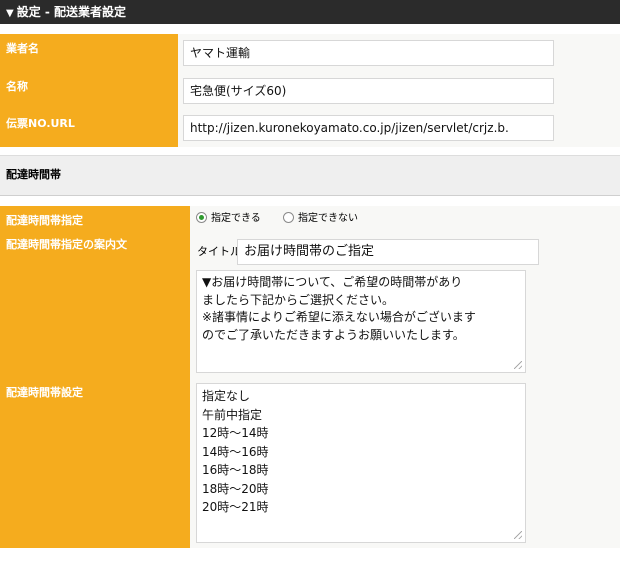  I want to click on radio-option-not-allowed-label: 指定できない, so click(328, 218).